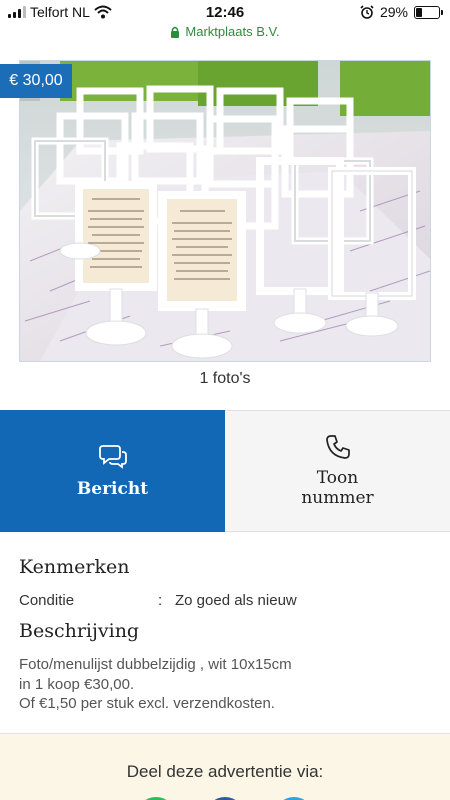 This screenshot has height=800, width=450. I want to click on message-button: Bericht, so click(112, 471).